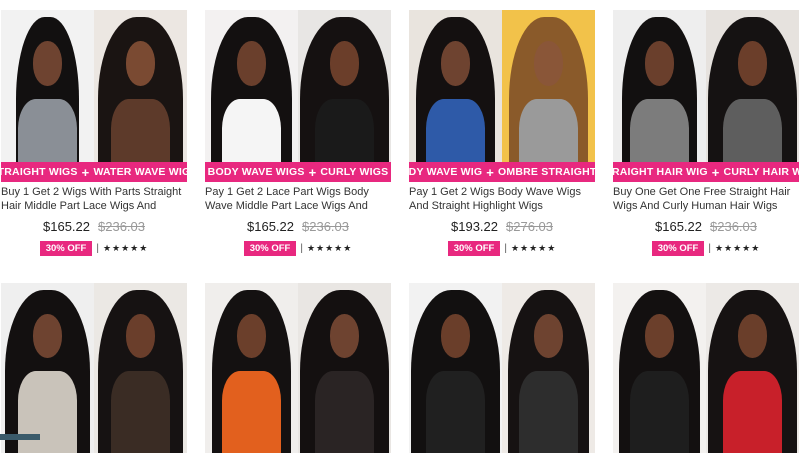 This screenshot has height=453, width=800. Describe the element at coordinates (94, 172) in the screenshot. I see `product-banner: STRAIGHT WIGS+WATER WAVE WIGS` at that location.